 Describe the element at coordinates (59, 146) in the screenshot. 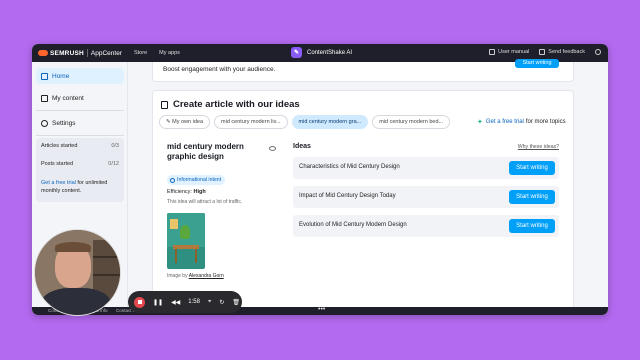

I see `articles-started-label: Articles started` at that location.